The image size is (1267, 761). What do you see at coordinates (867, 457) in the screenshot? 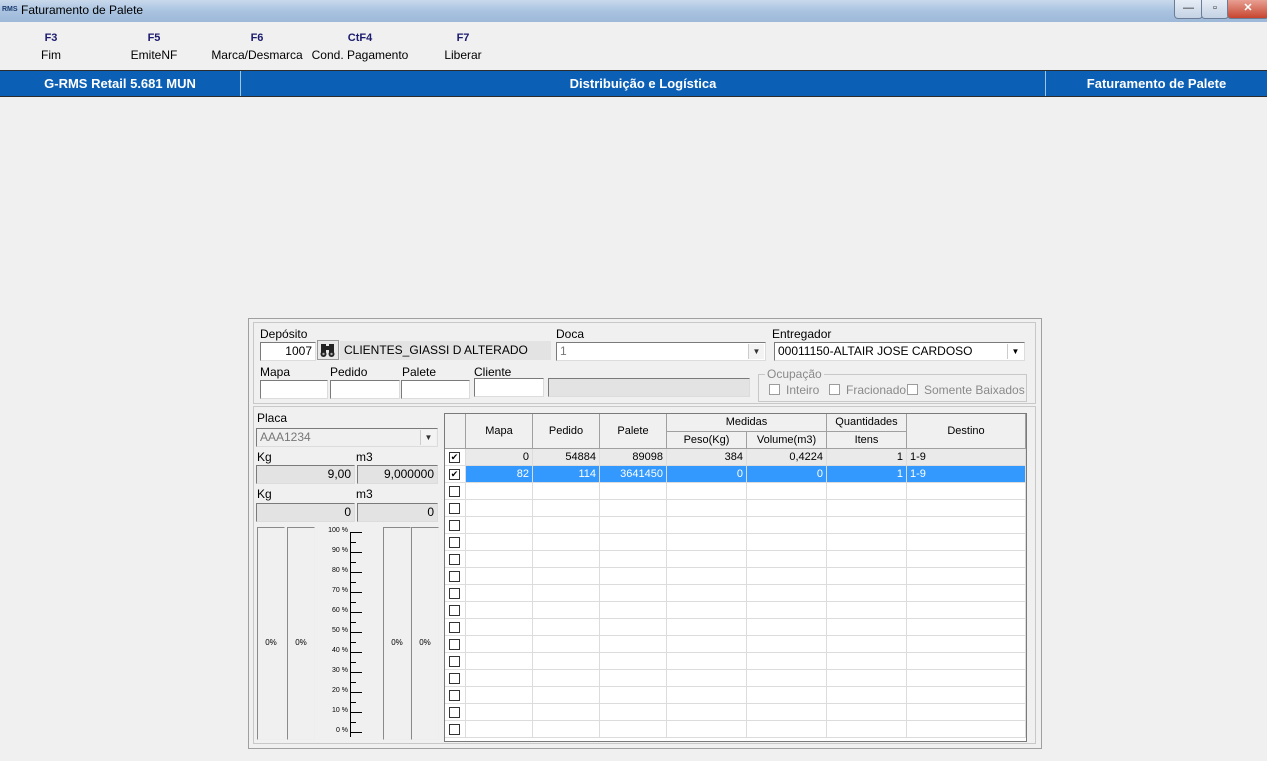
I see `itens-cell: 1` at bounding box center [867, 457].